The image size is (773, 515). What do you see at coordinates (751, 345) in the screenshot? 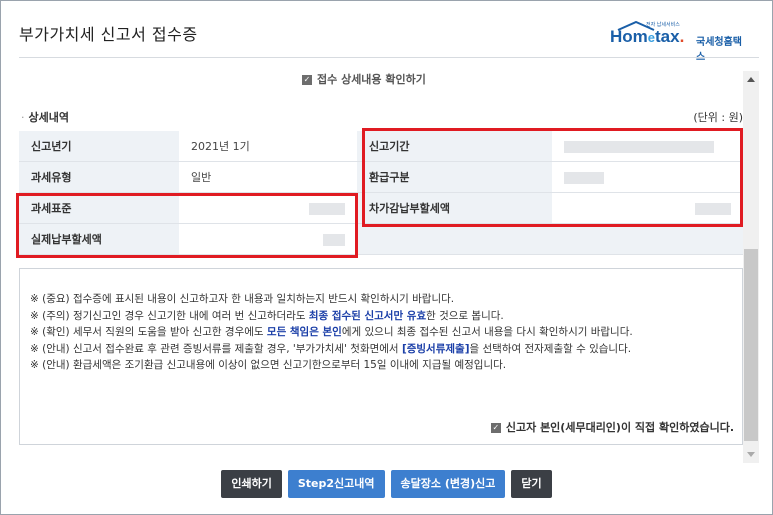
I see `scrollbar-thumb` at bounding box center [751, 345].